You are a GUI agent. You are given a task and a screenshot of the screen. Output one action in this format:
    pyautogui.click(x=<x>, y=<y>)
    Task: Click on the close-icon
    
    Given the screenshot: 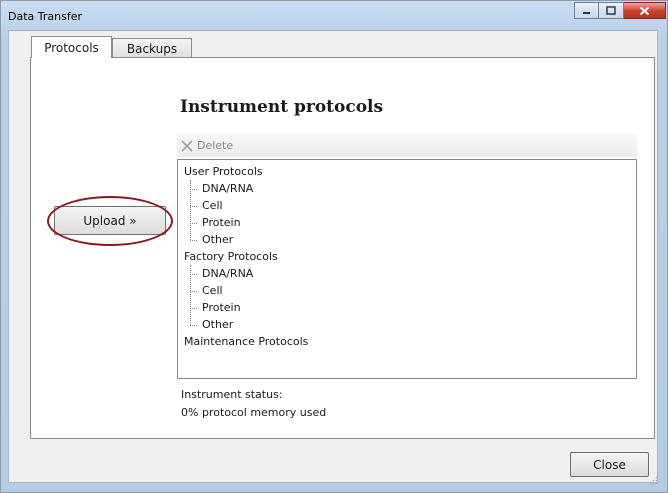 What is the action you would take?
    pyautogui.click(x=644, y=10)
    